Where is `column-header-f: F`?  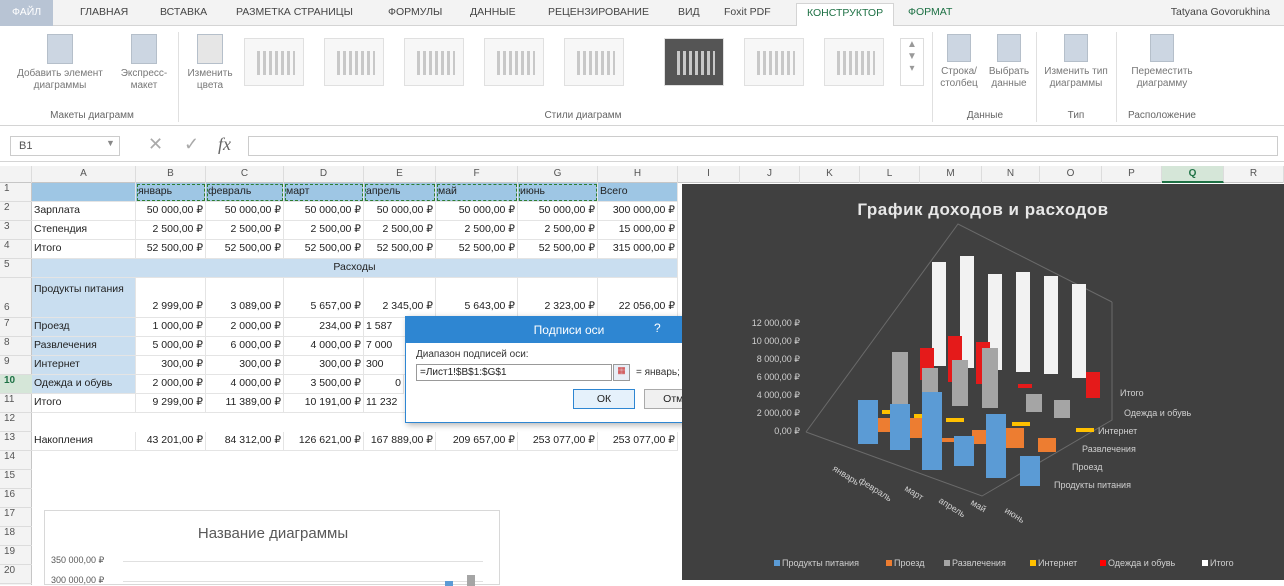
column-header-f: F is located at coordinates (477, 174).